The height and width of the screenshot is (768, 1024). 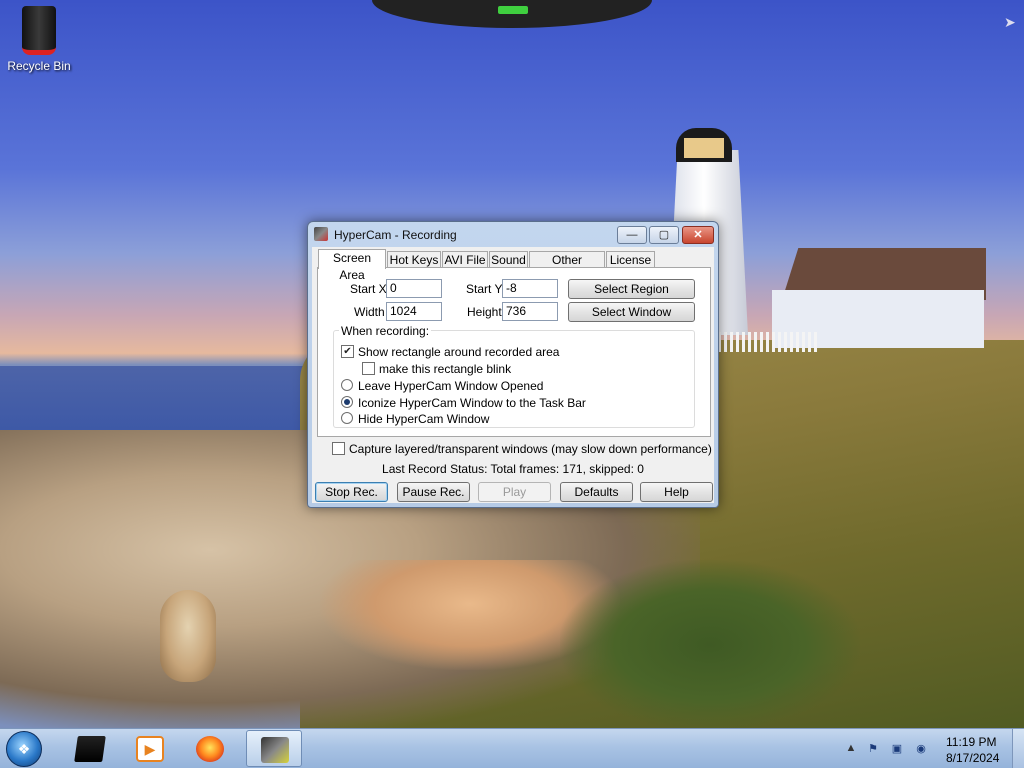 What do you see at coordinates (676, 492) in the screenshot?
I see `help-button: Help` at bounding box center [676, 492].